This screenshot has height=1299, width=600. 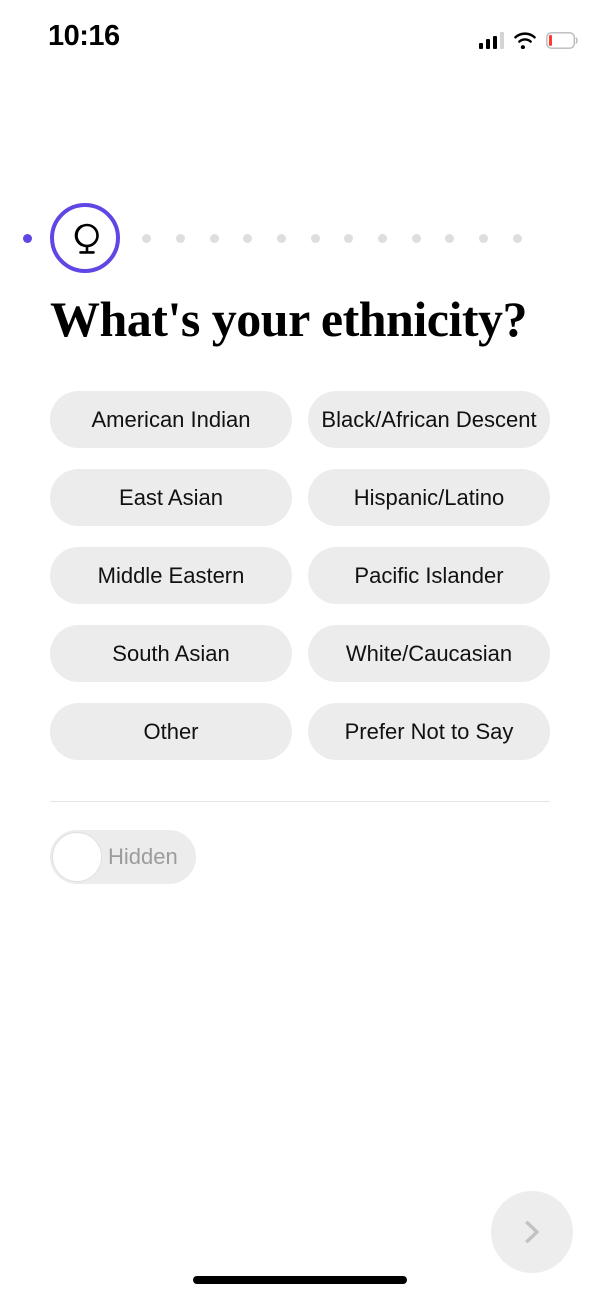 I want to click on status-bar: 10:16, so click(x=300, y=32).